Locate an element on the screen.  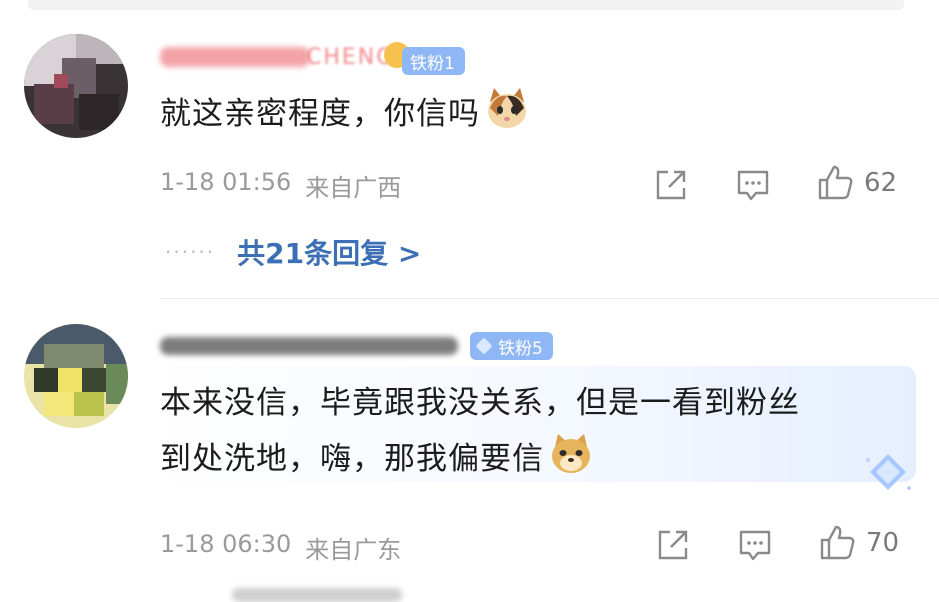
location: 来自广西 is located at coordinates (353, 188).